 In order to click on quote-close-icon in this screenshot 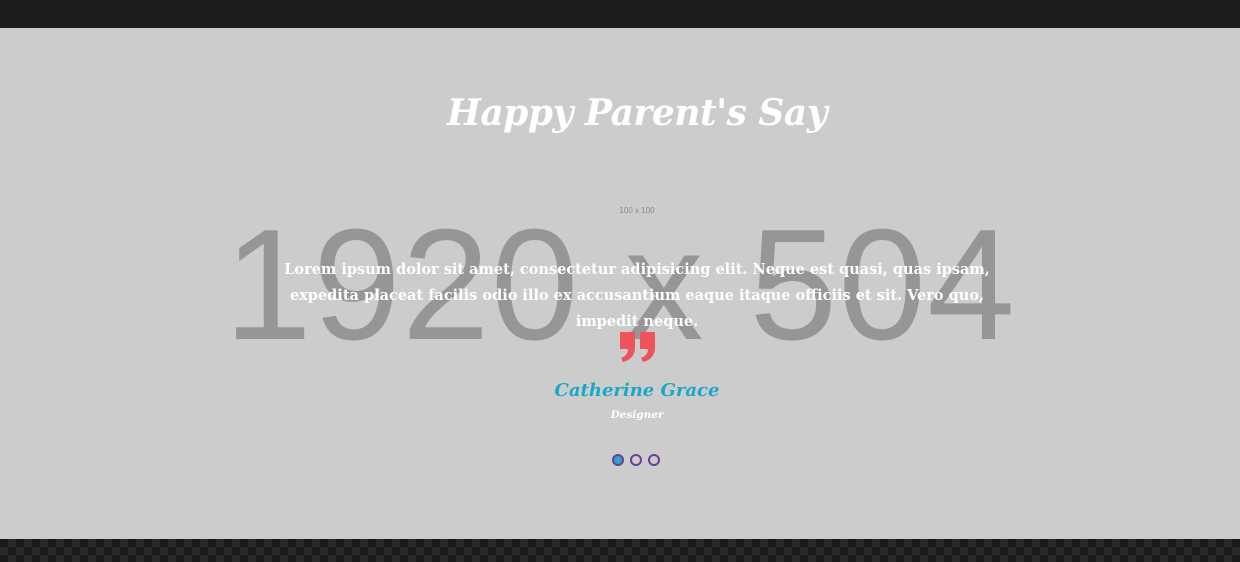, I will do `click(637, 347)`.